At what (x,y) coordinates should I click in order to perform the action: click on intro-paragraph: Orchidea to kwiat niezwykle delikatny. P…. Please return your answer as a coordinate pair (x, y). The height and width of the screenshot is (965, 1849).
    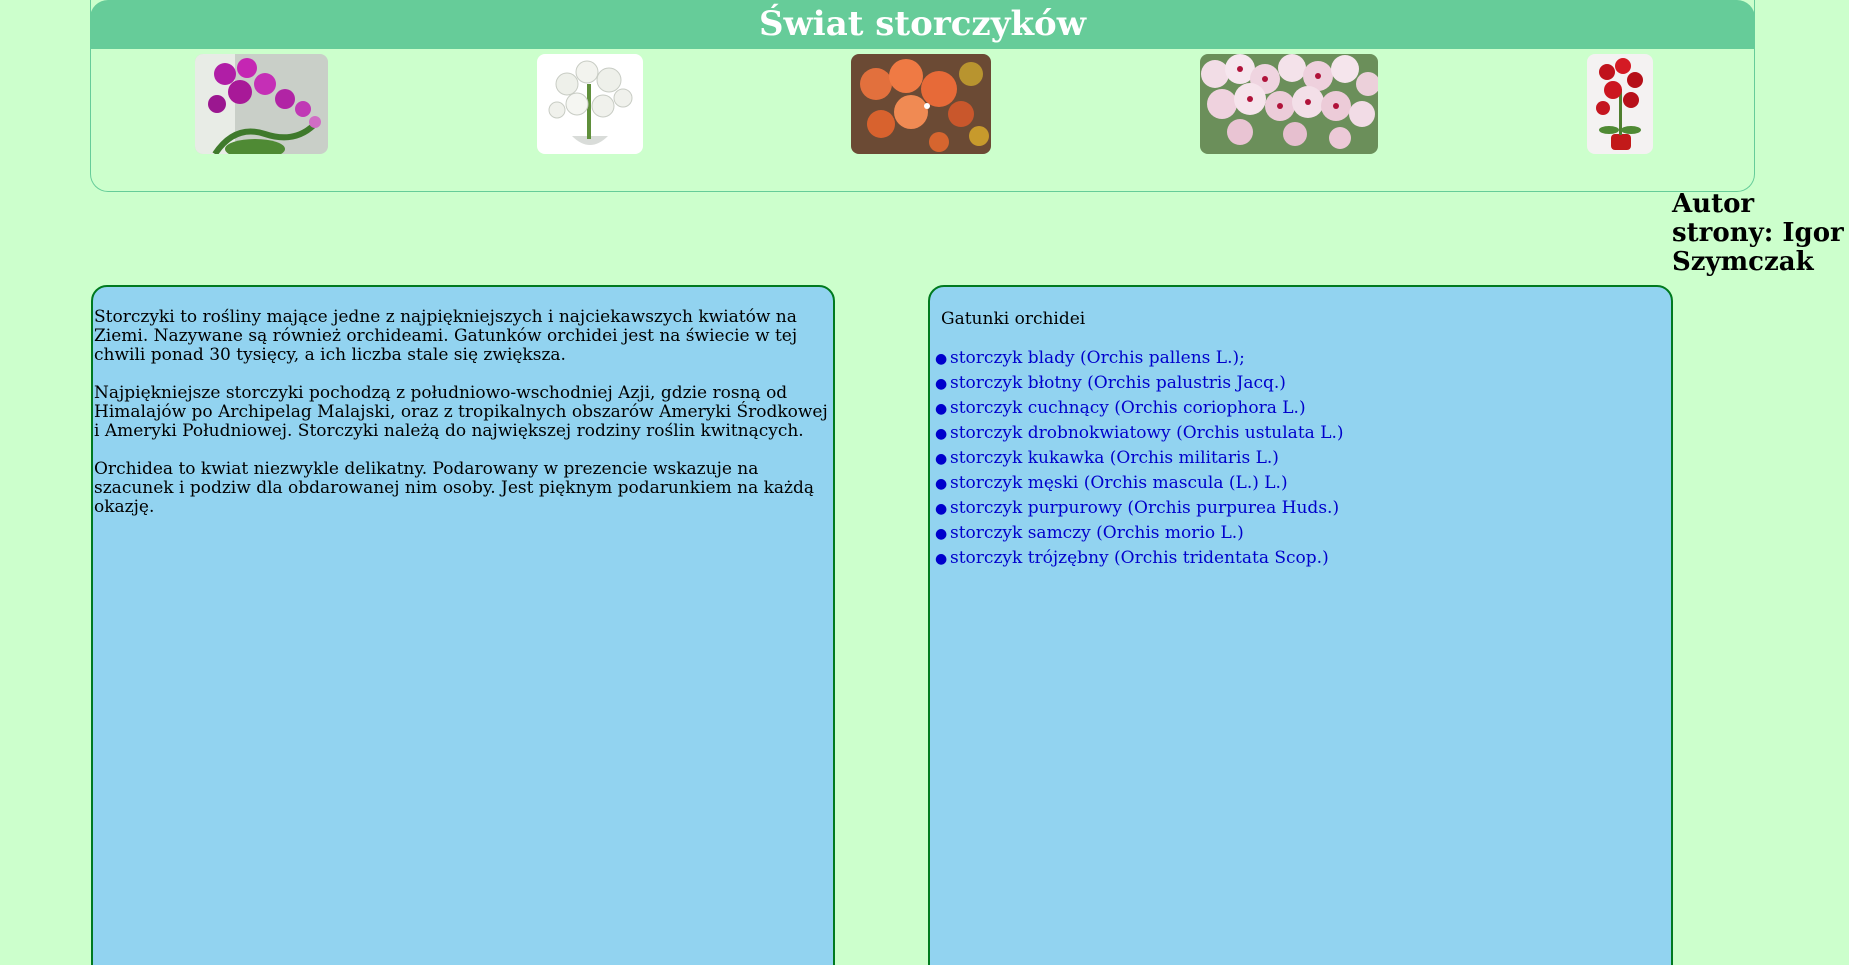
    Looking at the image, I should click on (454, 488).